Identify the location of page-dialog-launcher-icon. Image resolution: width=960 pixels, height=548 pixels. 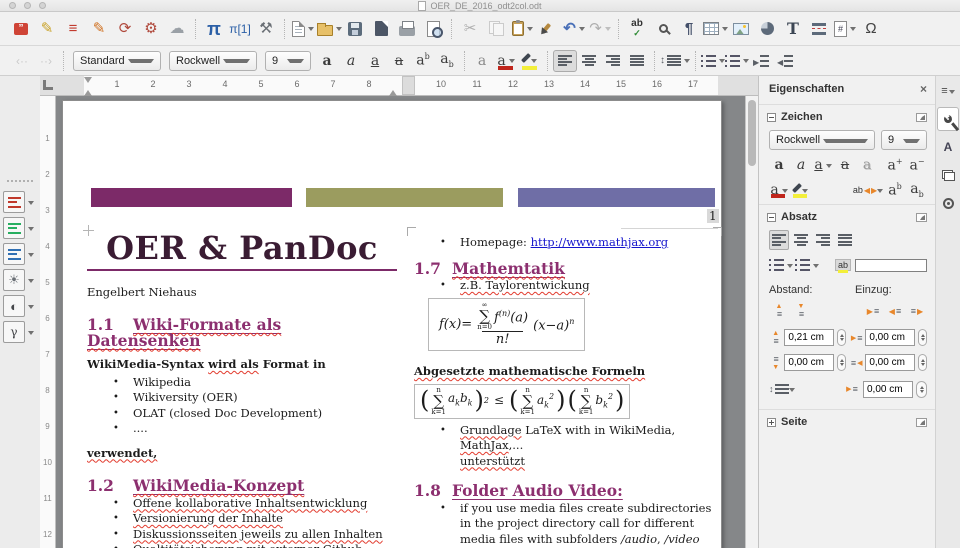
(921, 422).